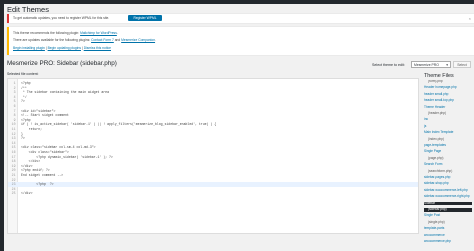  Describe the element at coordinates (462, 64) in the screenshot. I see `select-button: Select` at that location.